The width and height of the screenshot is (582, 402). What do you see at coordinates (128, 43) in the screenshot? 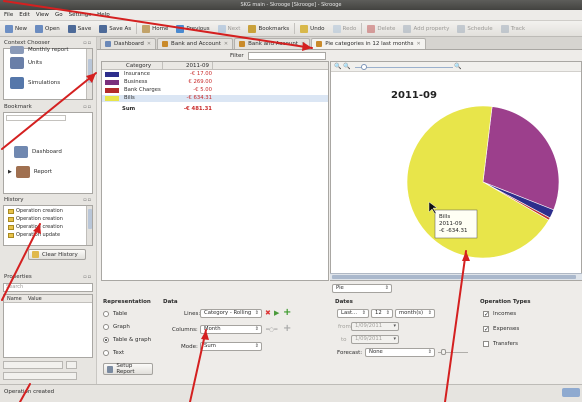
I see `tab-0: Dashboard ✕` at bounding box center [128, 43].